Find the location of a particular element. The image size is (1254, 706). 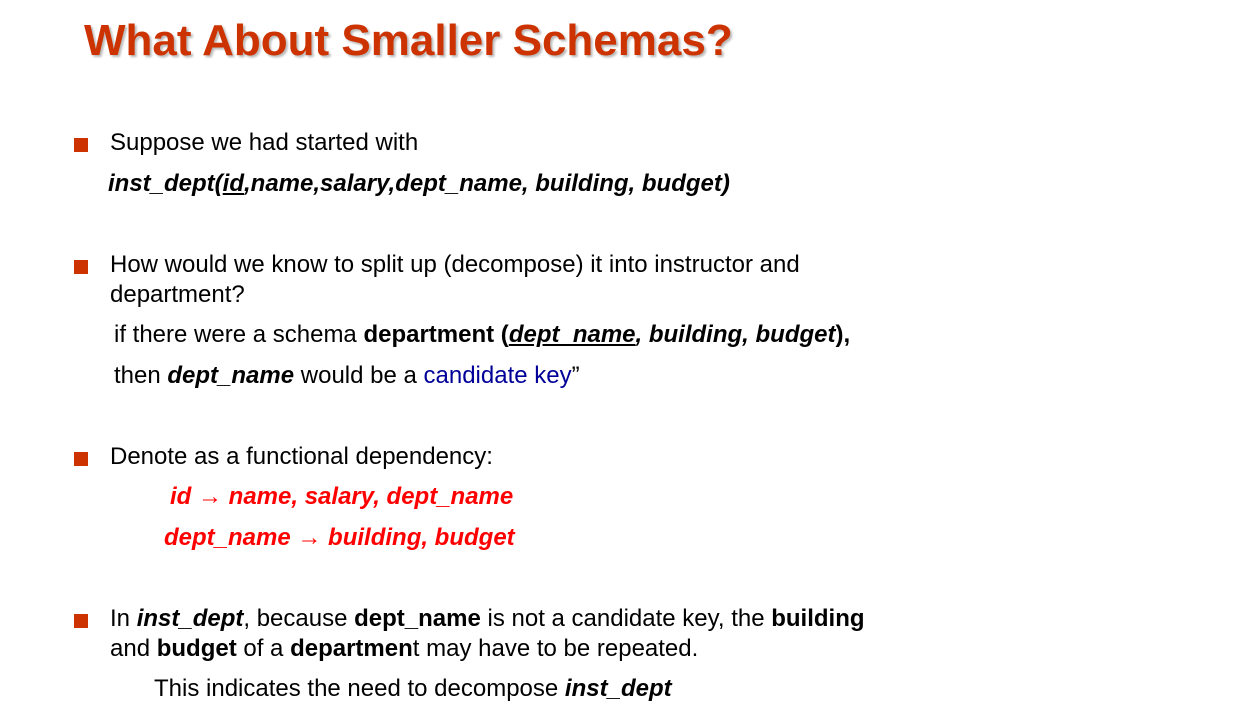

slide-title: What About Smaller Schemas? is located at coordinates (408, 40).